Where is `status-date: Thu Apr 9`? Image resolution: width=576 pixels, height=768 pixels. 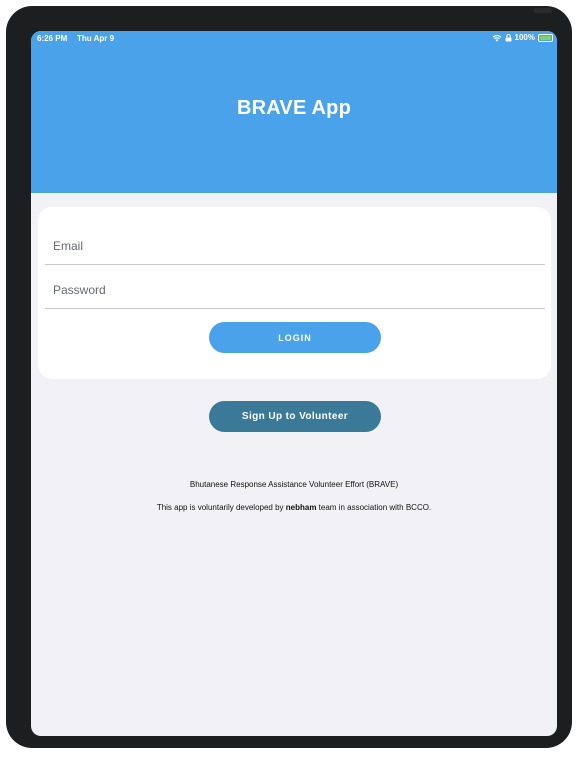
status-date: Thu Apr 9 is located at coordinates (96, 38).